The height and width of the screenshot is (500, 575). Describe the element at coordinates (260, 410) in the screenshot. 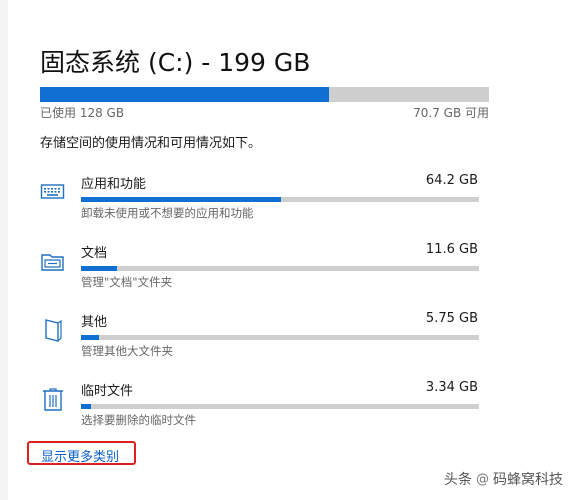

I see `category-temp-files: 临时文件 3.34 GB 选择要删除的临时文件` at that location.